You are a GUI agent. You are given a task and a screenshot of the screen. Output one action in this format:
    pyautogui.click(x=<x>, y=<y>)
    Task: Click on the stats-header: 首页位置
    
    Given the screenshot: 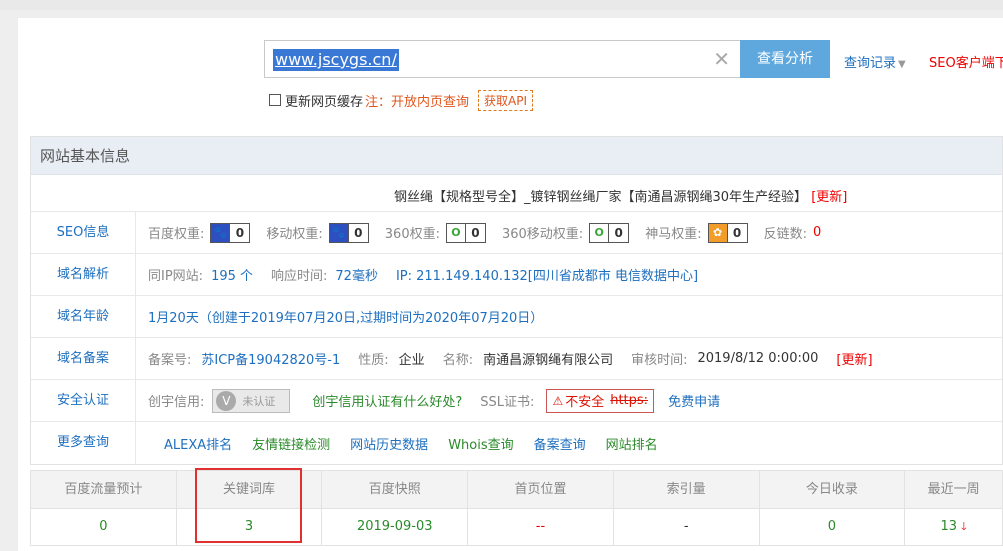 What is the action you would take?
    pyautogui.click(x=541, y=489)
    